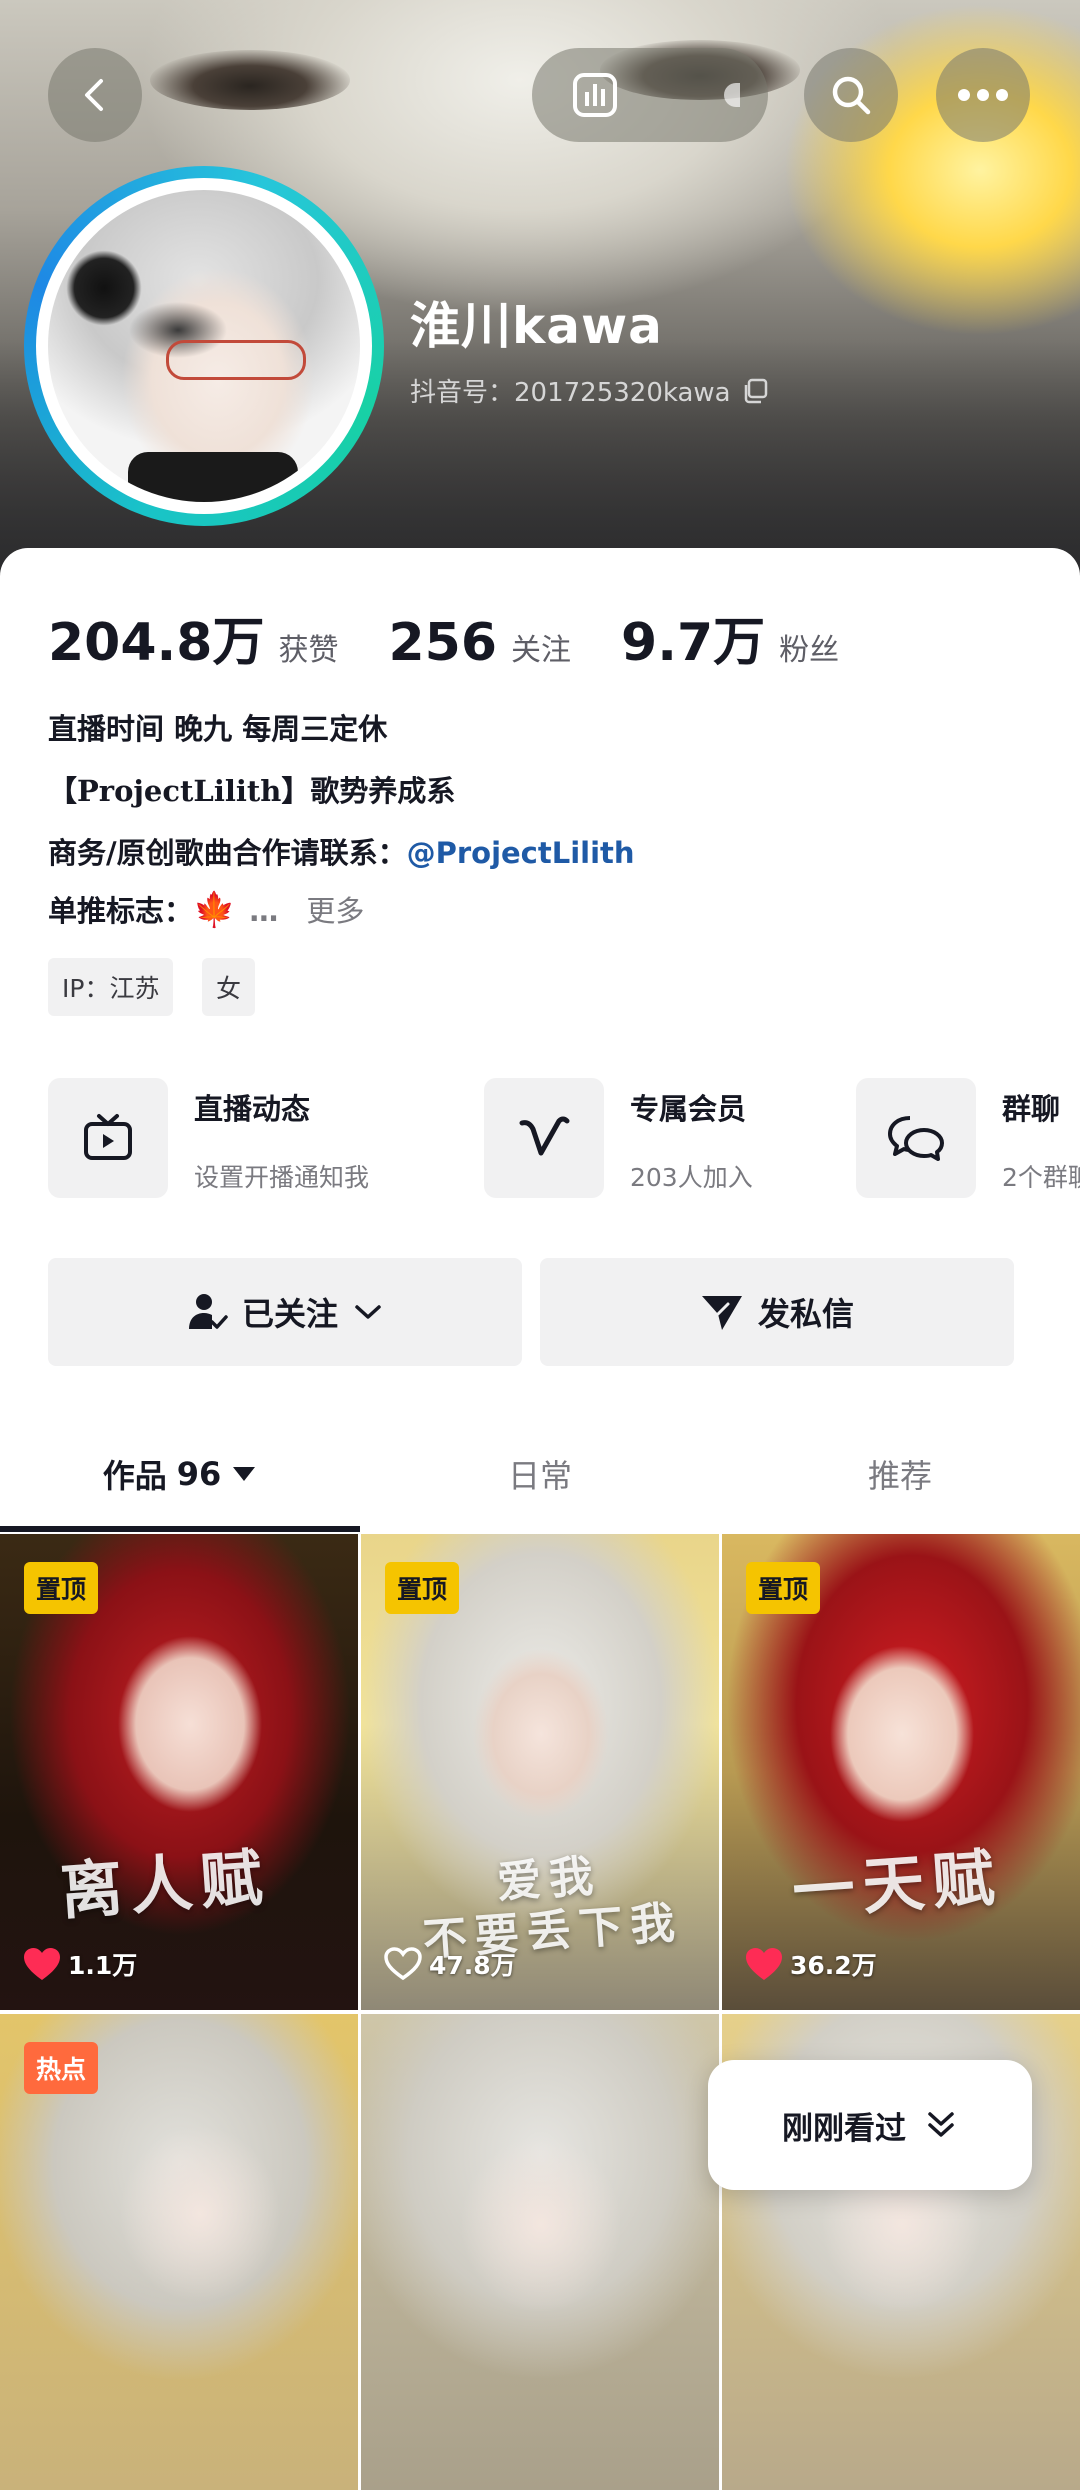 This screenshot has height=2490, width=1080. I want to click on copy-icon, so click(755, 391).